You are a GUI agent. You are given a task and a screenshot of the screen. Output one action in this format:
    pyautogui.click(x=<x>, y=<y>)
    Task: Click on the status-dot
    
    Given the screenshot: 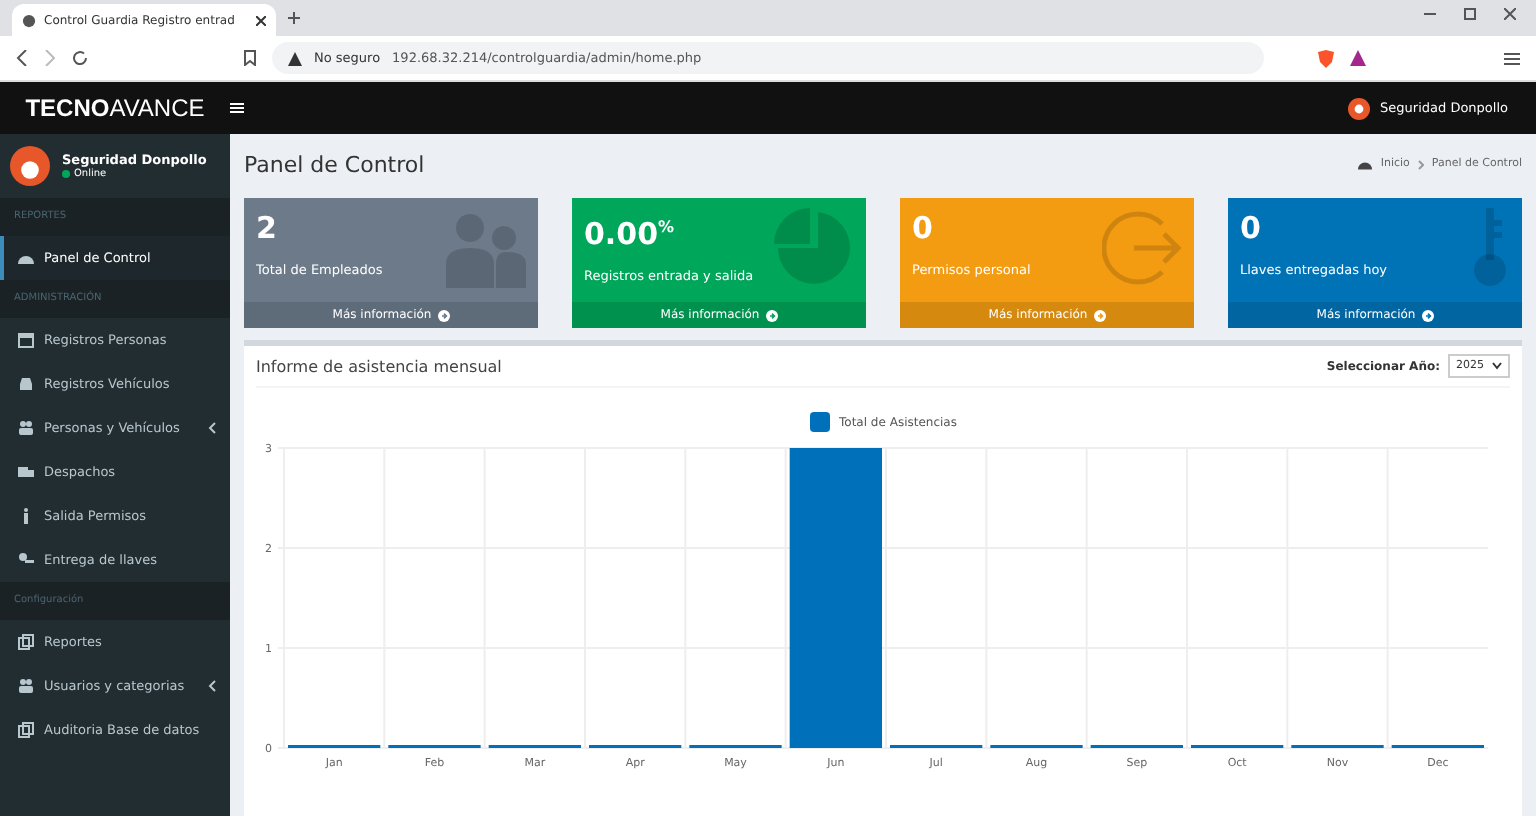 What is the action you would take?
    pyautogui.click(x=66, y=174)
    